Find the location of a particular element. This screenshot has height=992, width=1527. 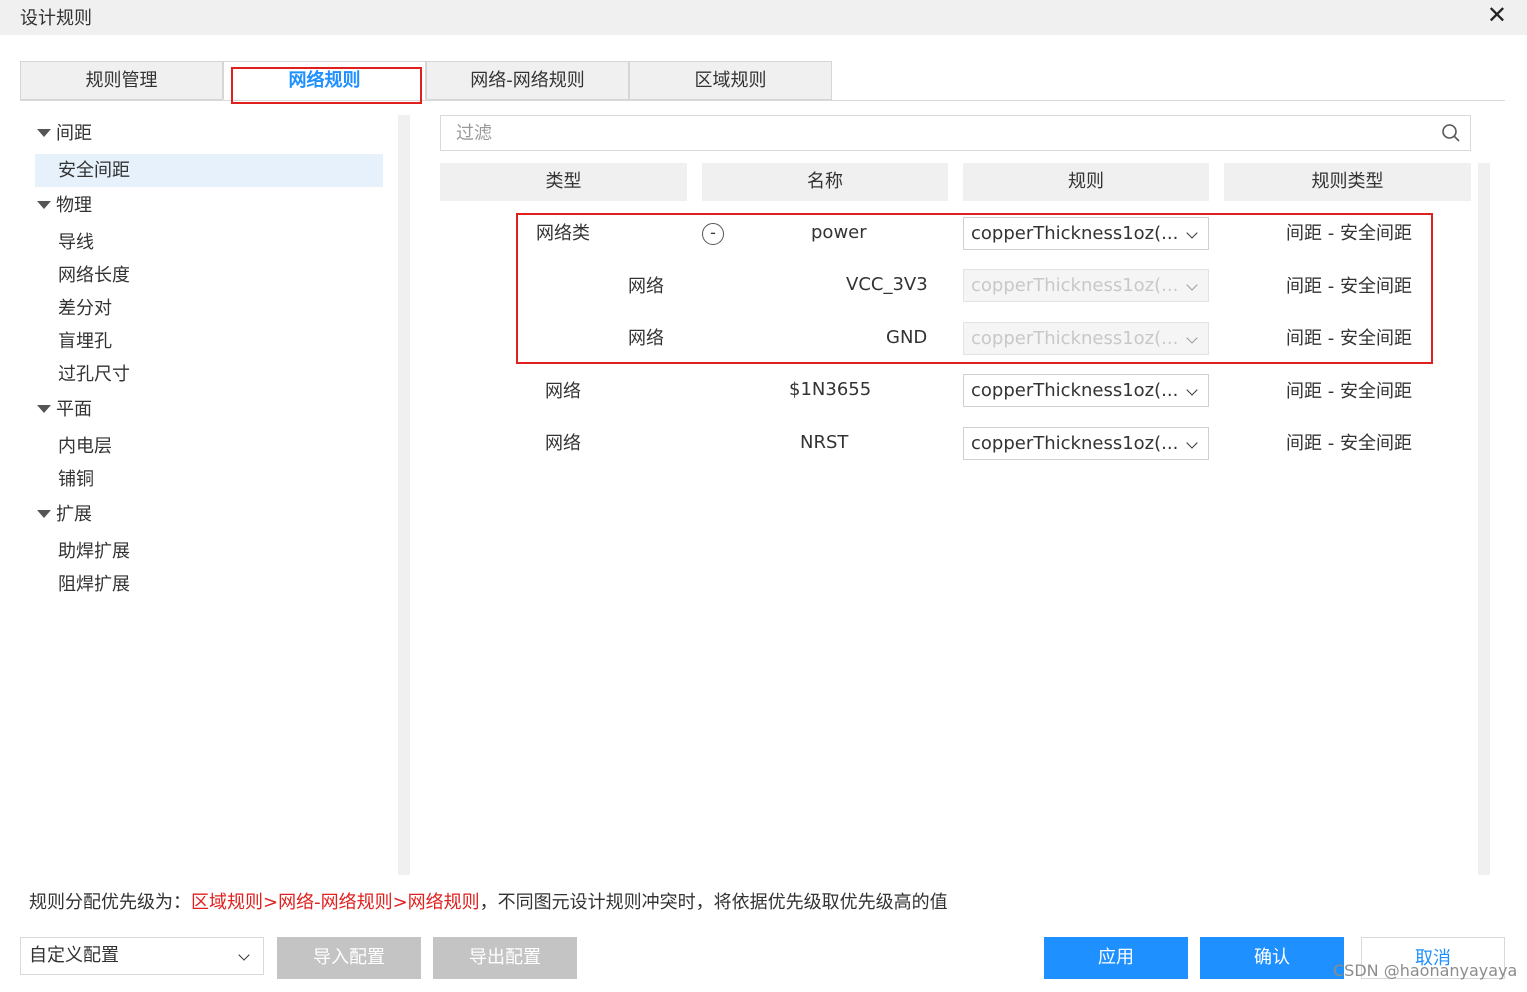

tree-group-expansion: 扩展 is located at coordinates (201, 514).